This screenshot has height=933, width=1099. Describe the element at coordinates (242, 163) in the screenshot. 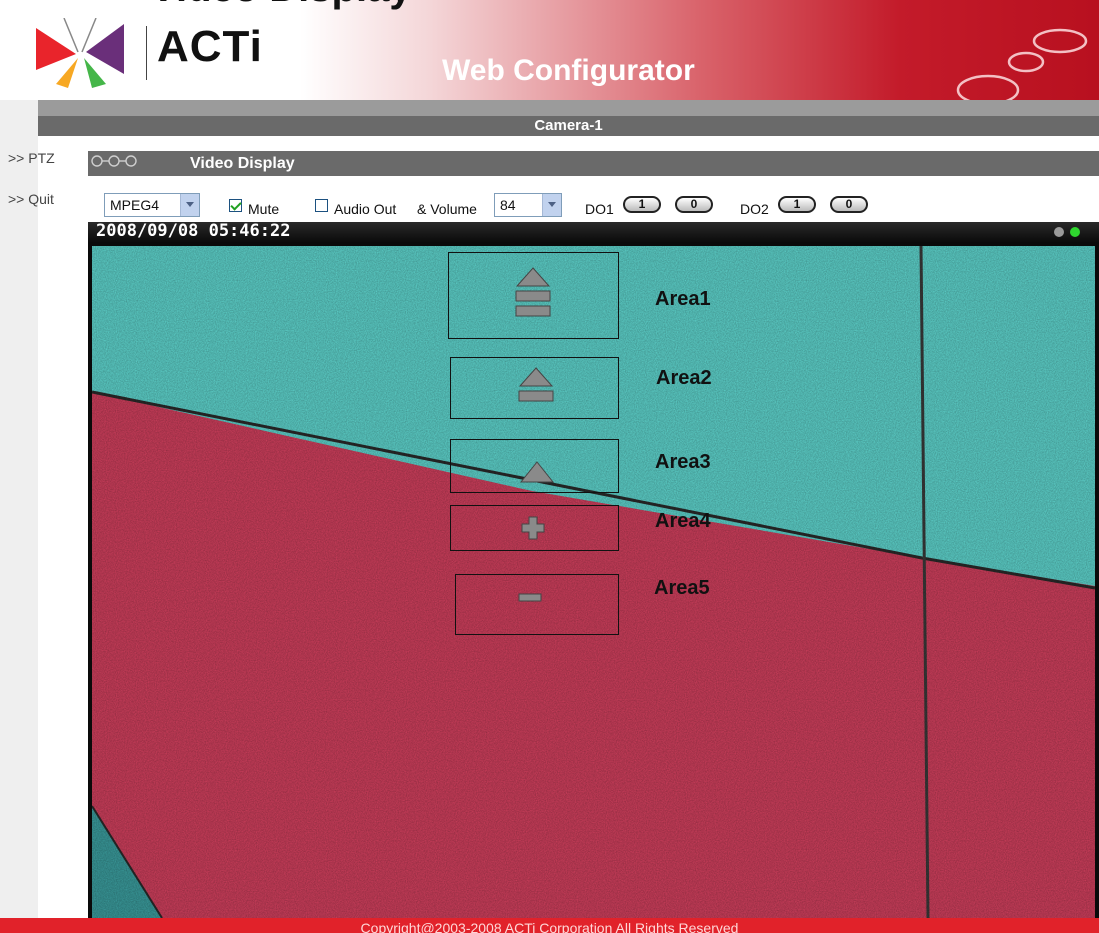

I see `video-display-title: Video Display` at that location.